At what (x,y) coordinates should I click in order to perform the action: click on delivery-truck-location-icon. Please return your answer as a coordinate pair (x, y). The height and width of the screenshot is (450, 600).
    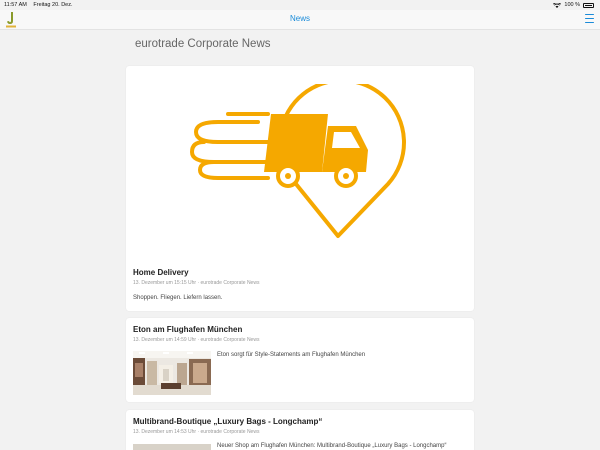
    Looking at the image, I should click on (298, 161).